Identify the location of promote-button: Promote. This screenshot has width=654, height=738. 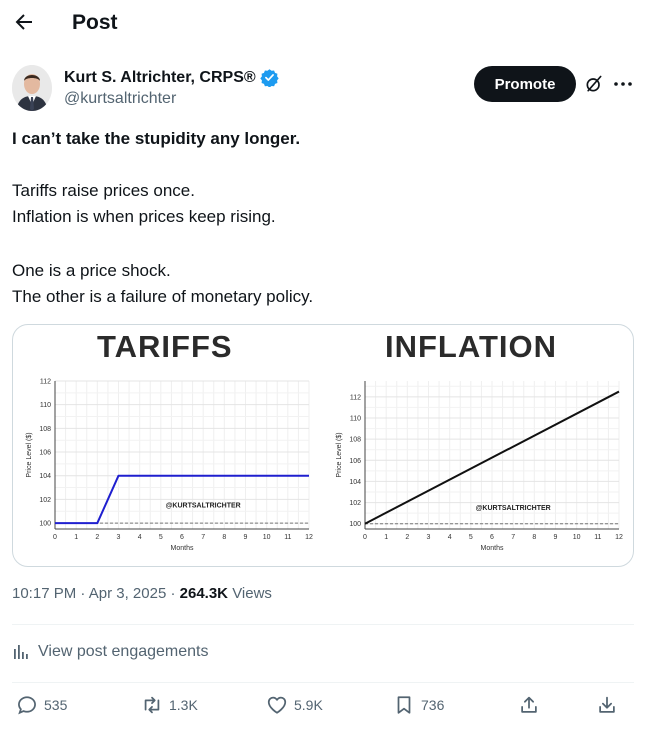
(525, 84).